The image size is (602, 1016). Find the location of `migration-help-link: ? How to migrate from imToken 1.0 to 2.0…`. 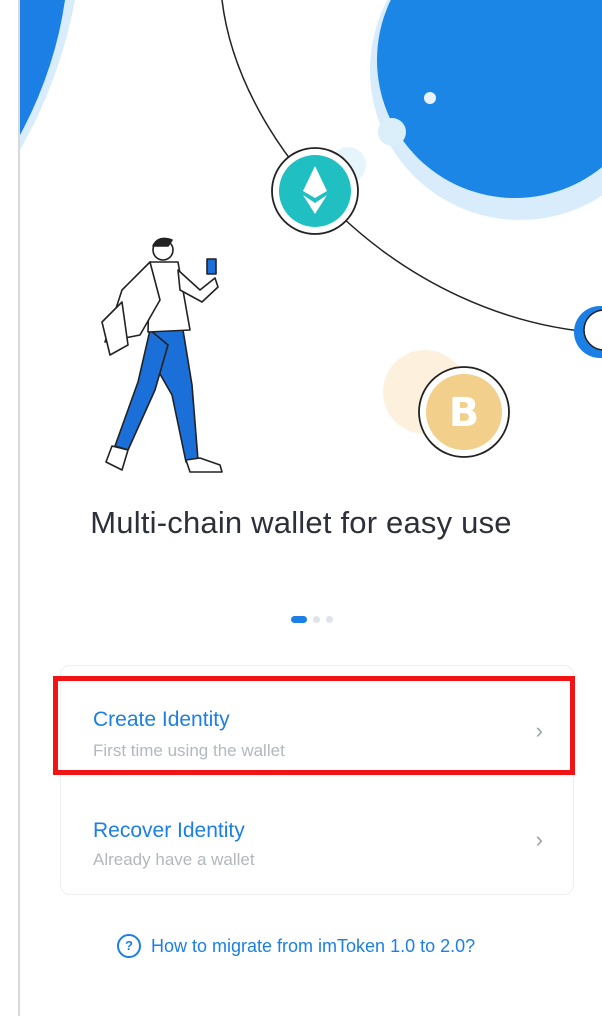

migration-help-link: ? How to migrate from imToken 1.0 to 2.0… is located at coordinates (296, 946).